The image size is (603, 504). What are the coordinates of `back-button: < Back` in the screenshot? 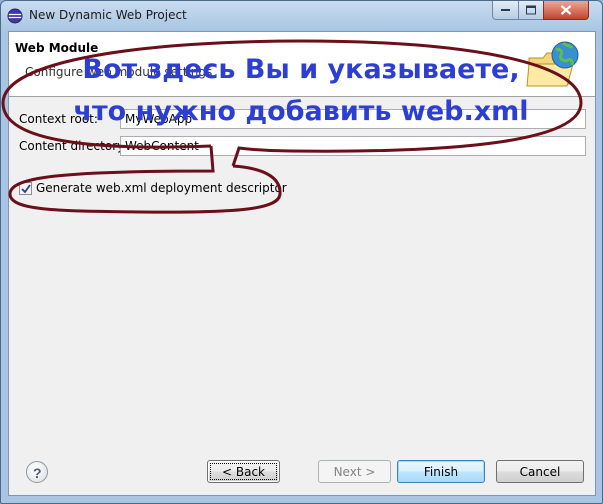 It's located at (243, 471).